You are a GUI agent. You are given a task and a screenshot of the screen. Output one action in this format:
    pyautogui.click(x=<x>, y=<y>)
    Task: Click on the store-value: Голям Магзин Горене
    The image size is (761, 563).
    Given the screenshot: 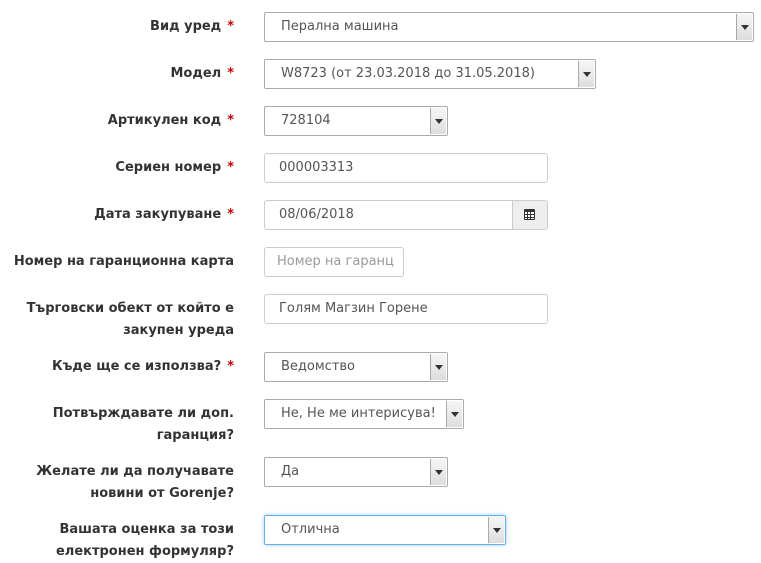 What is the action you would take?
    pyautogui.click(x=353, y=308)
    